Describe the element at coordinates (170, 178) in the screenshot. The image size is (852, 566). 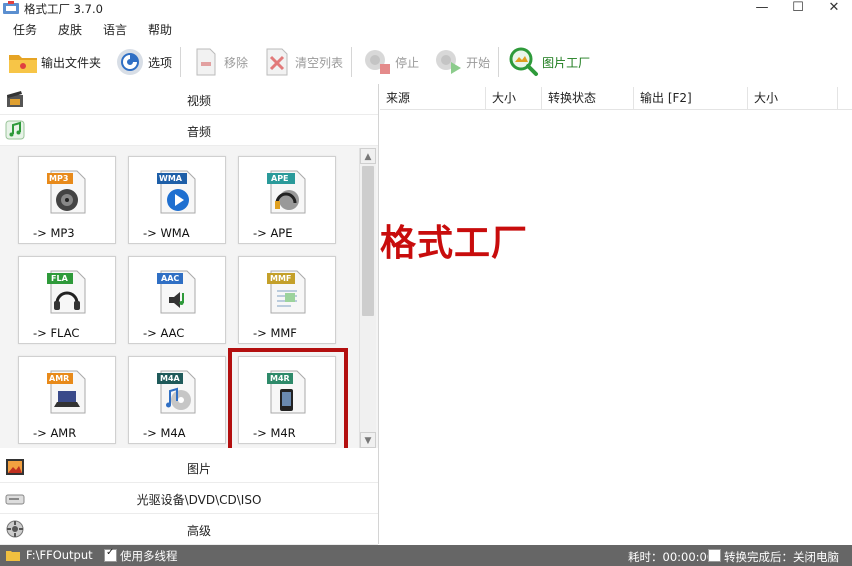
I see `format-badge: WMA` at that location.